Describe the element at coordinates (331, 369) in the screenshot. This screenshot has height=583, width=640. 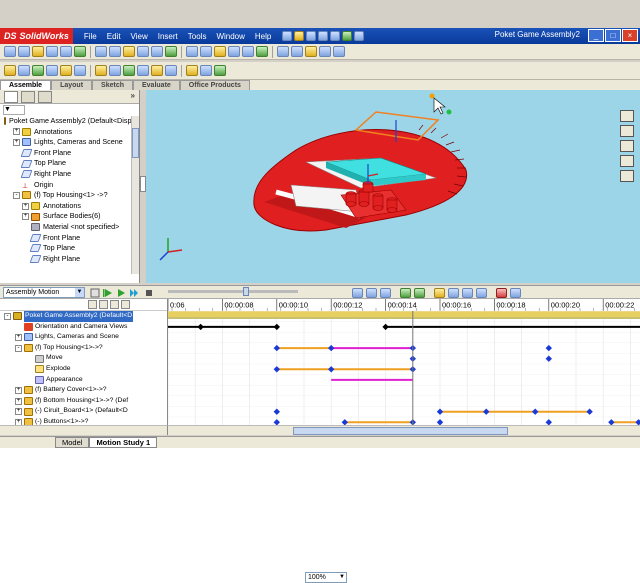
I see `explode-key` at that location.